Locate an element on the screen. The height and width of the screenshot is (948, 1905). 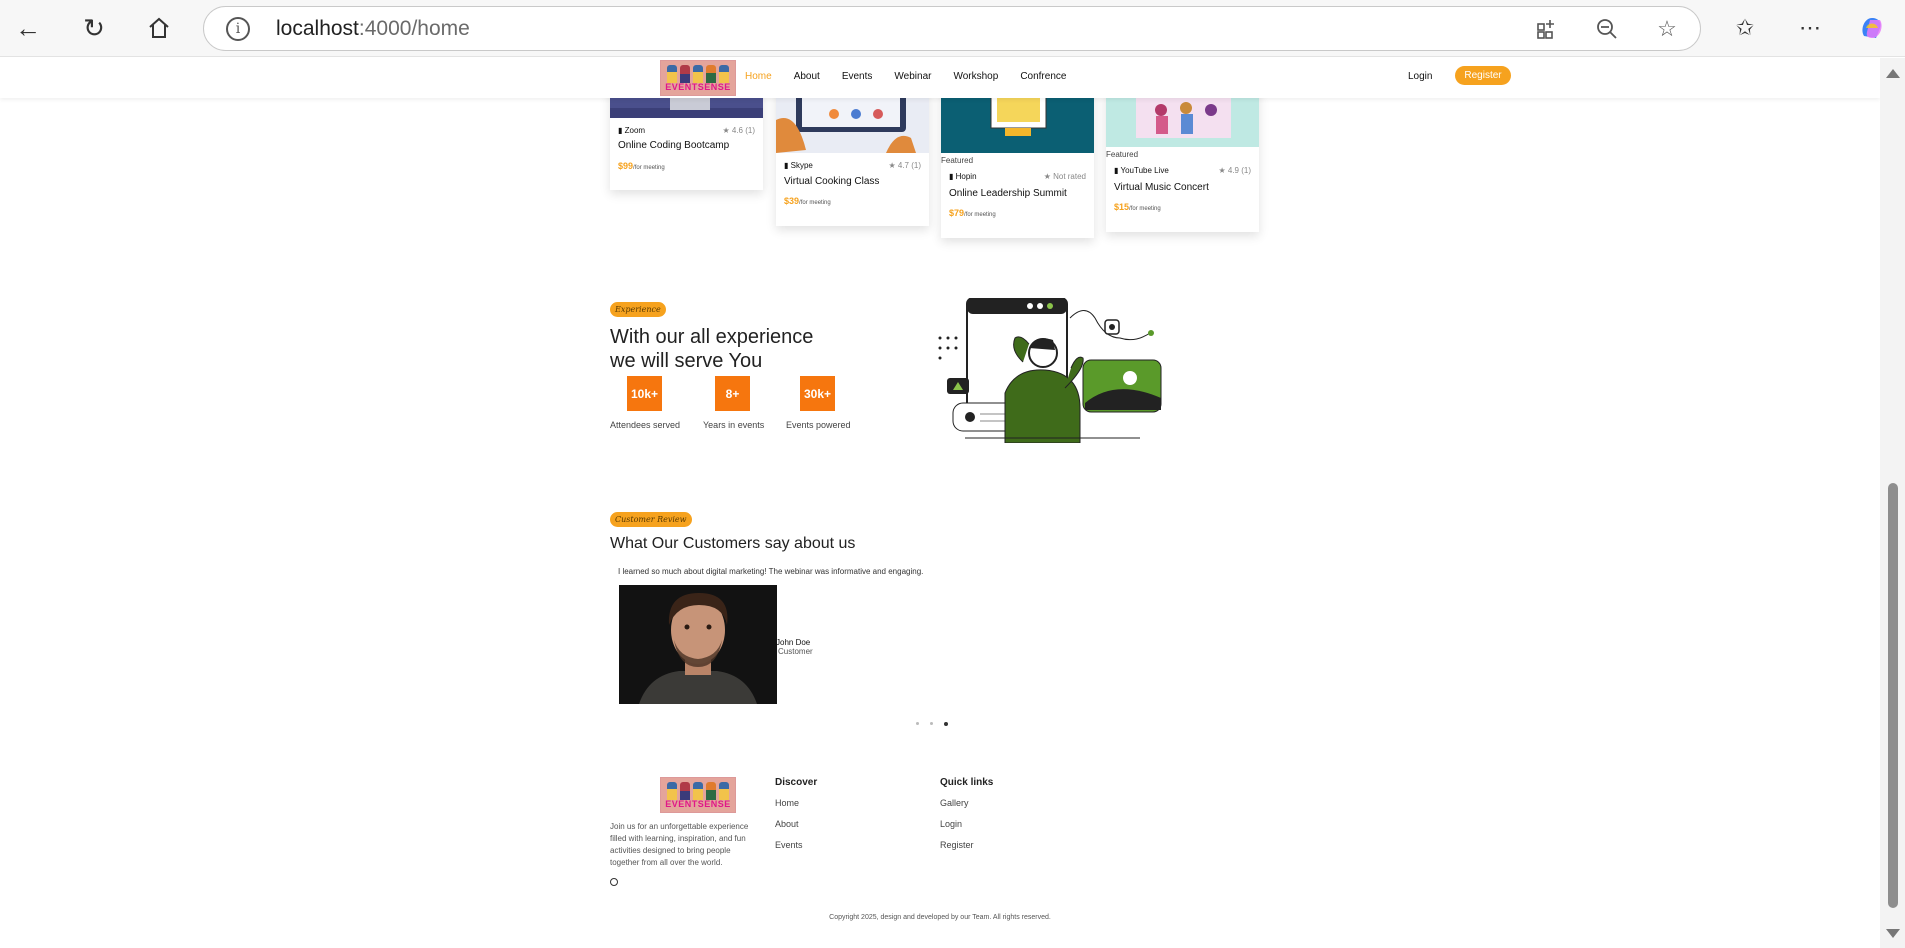
scroll-down-icon is located at coordinates (1893, 933).